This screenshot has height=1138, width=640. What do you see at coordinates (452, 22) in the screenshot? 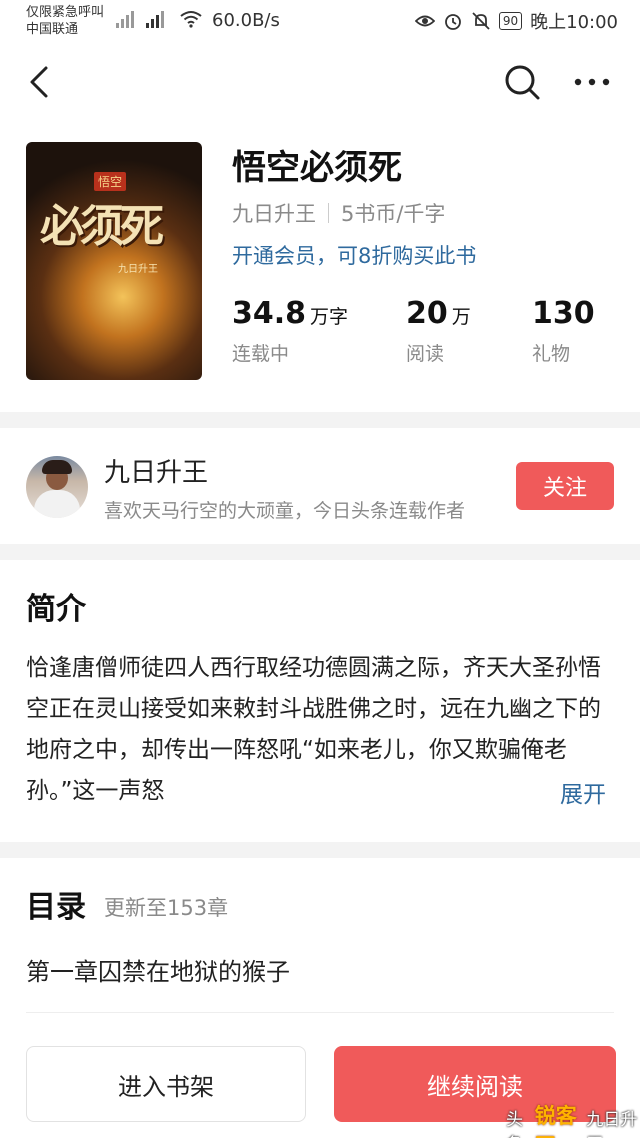
I see `alarm-icon` at bounding box center [452, 22].